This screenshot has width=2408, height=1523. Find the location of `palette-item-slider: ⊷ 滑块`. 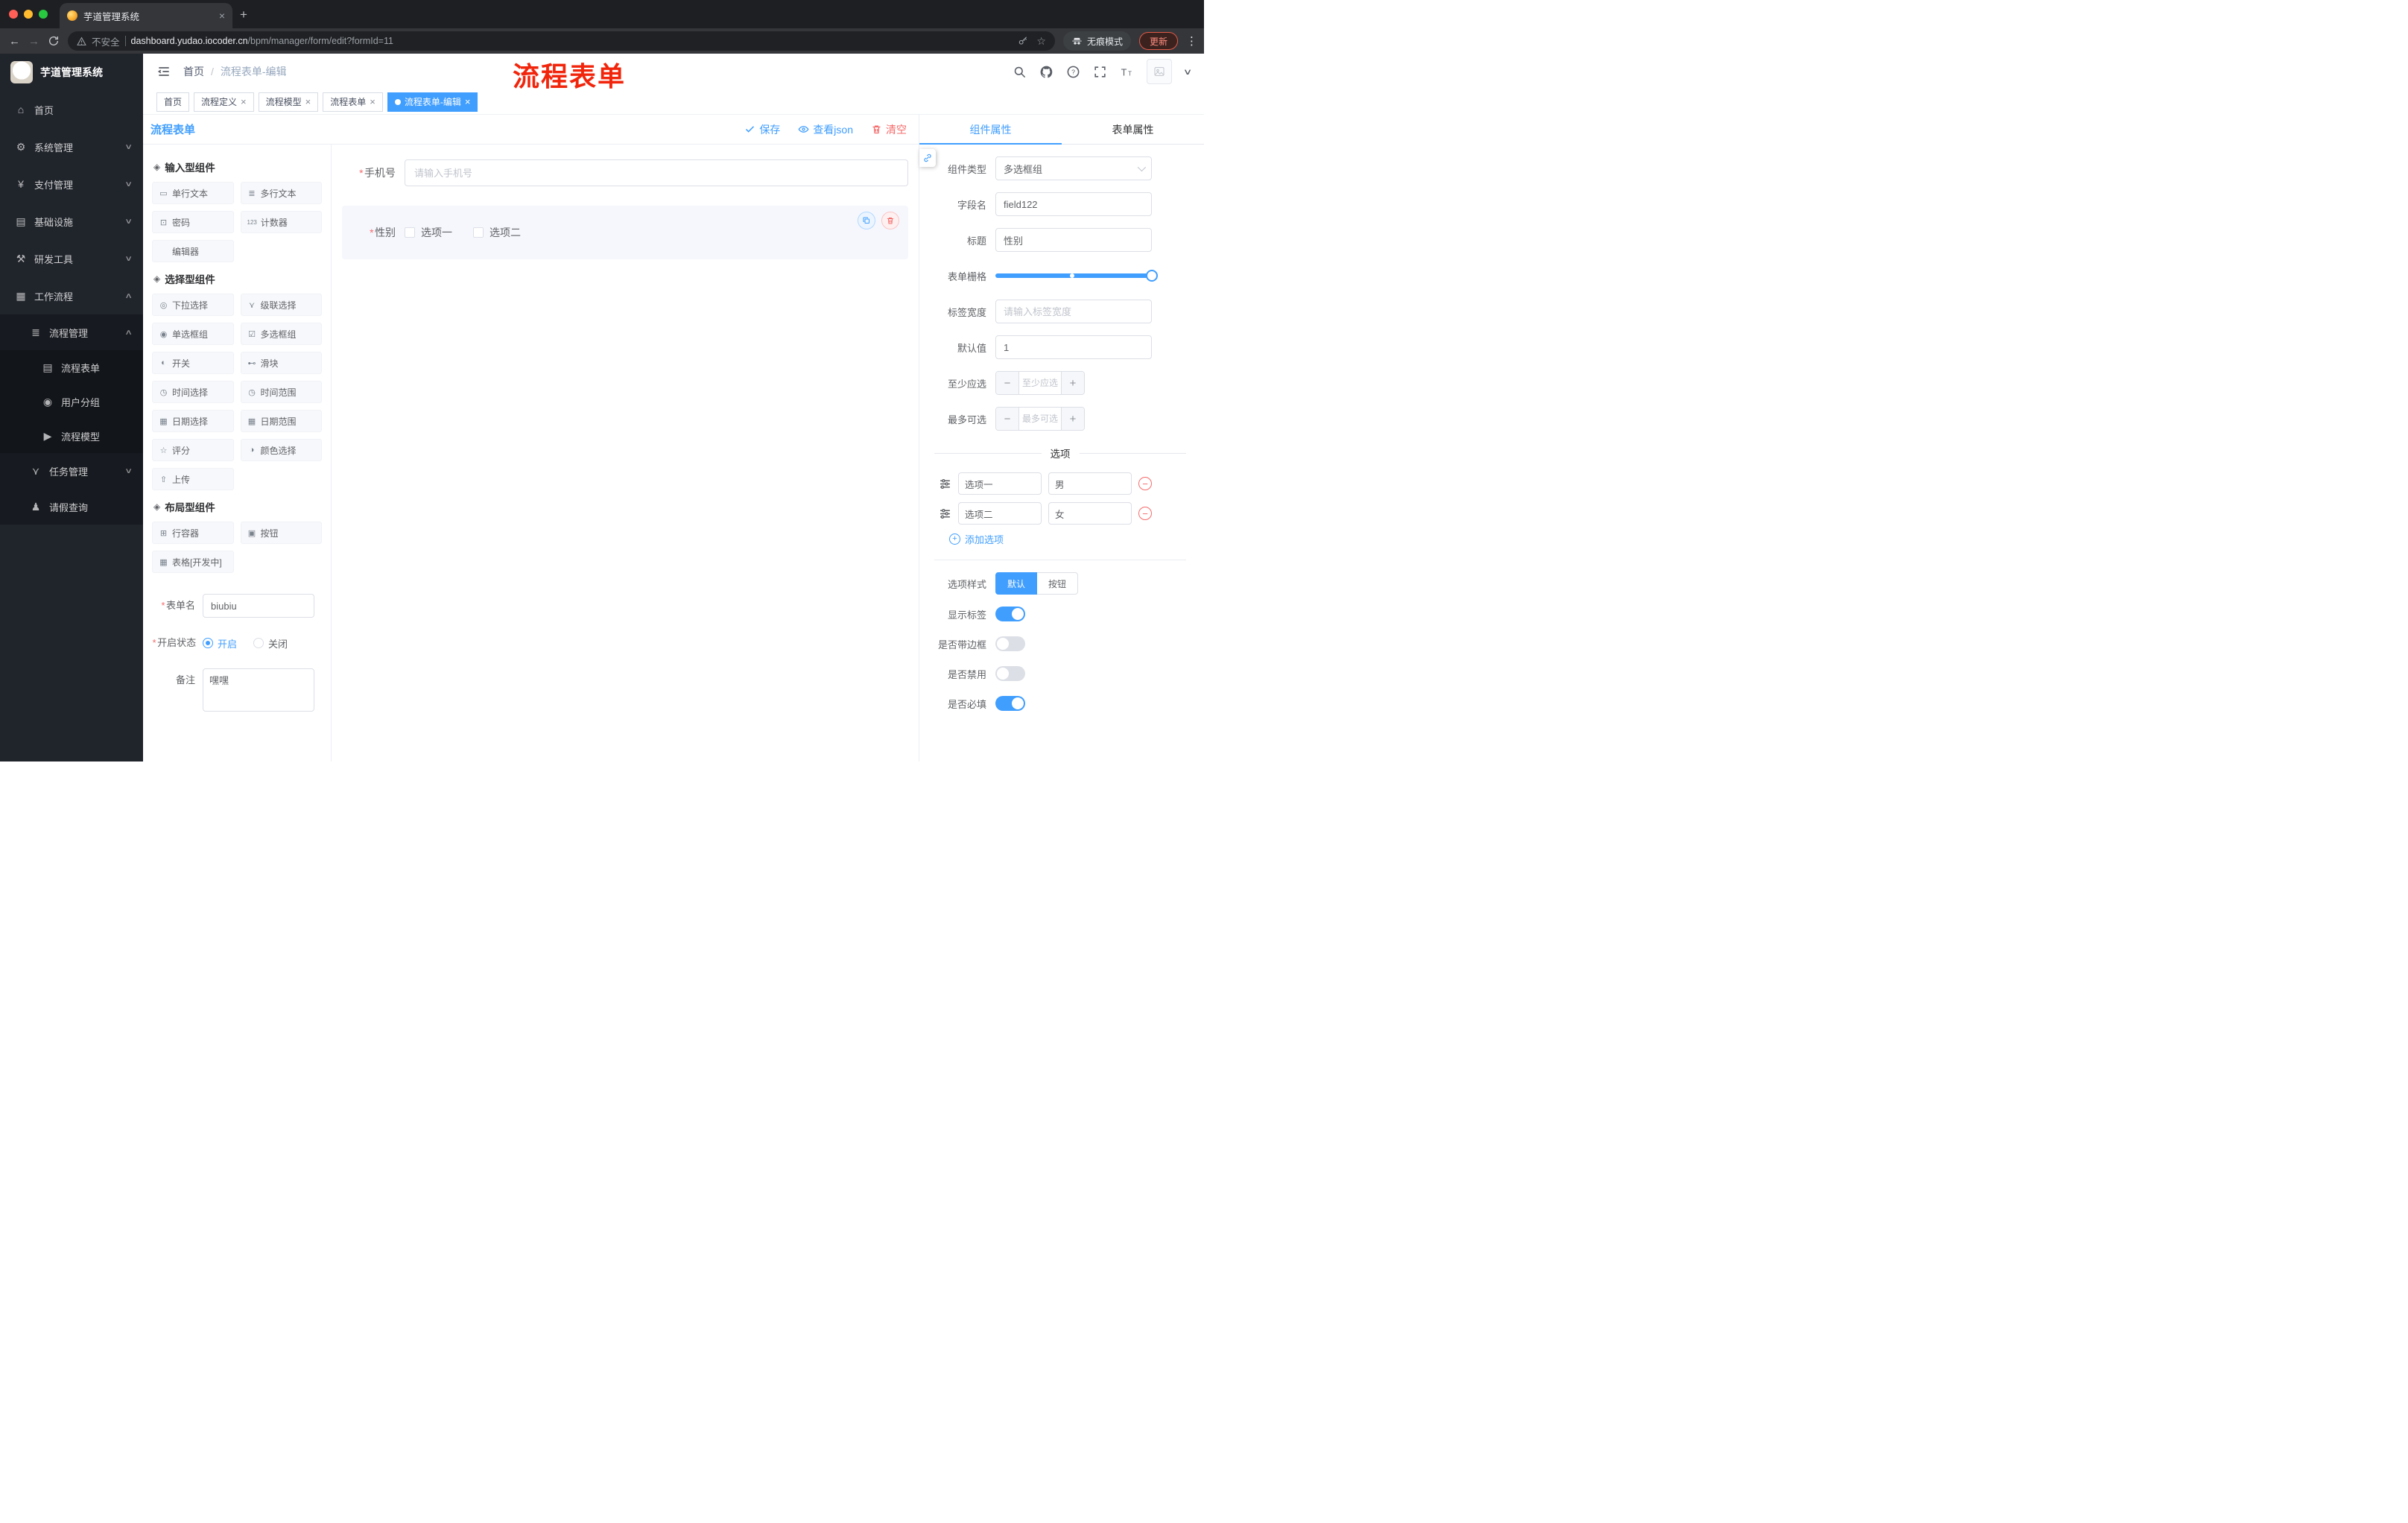

palette-item-slider: ⊷ 滑块 is located at coordinates (281, 363).